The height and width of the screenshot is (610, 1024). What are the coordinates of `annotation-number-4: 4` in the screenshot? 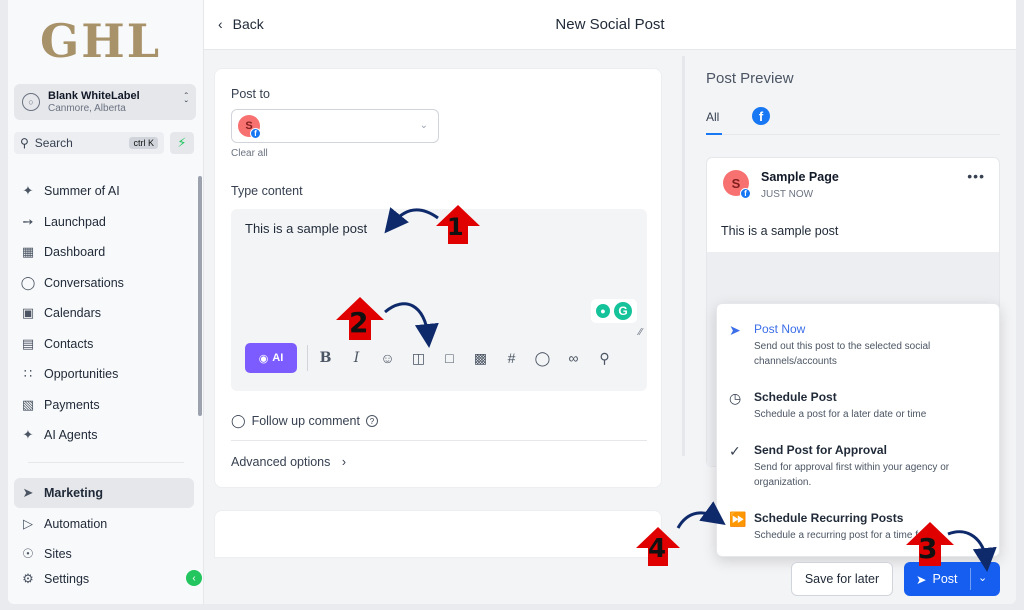 It's located at (657, 549).